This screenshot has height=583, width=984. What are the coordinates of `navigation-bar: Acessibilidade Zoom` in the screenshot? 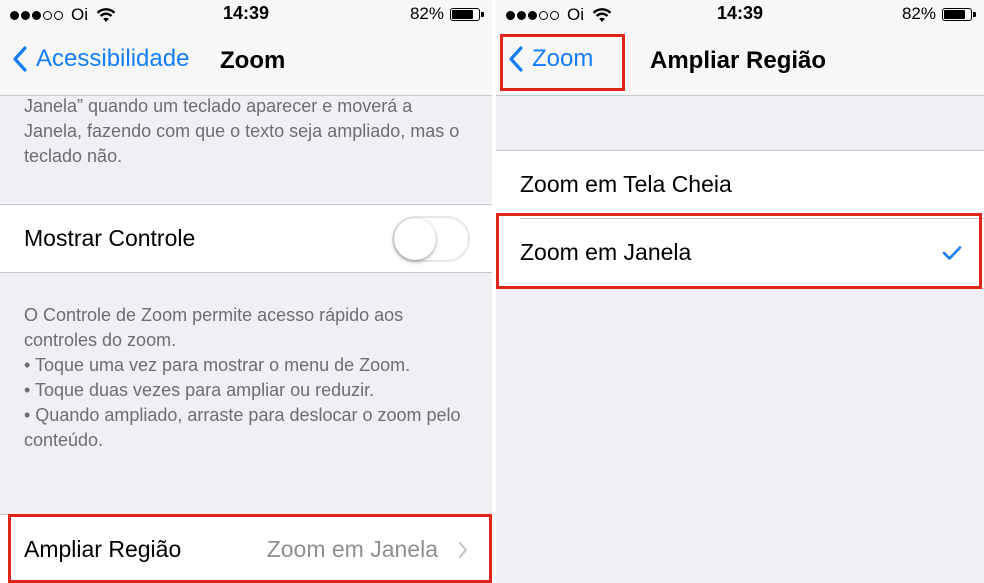 It's located at (246, 61).